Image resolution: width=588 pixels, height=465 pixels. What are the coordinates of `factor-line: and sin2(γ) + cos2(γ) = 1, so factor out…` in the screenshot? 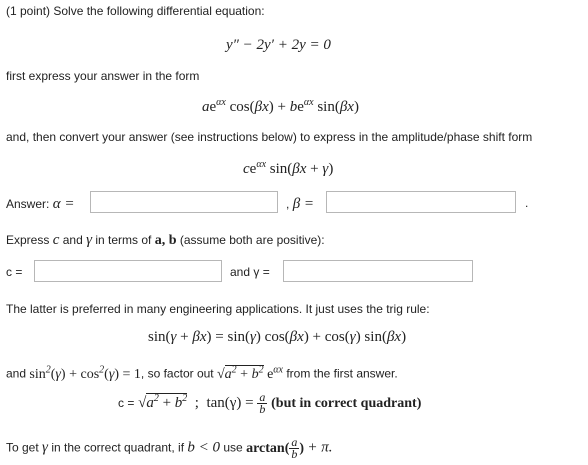 It's located at (202, 373).